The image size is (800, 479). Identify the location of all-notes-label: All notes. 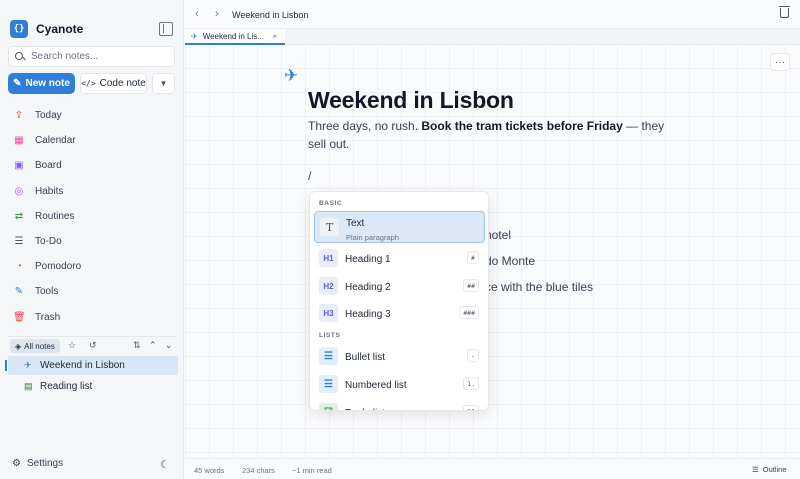
(39, 346).